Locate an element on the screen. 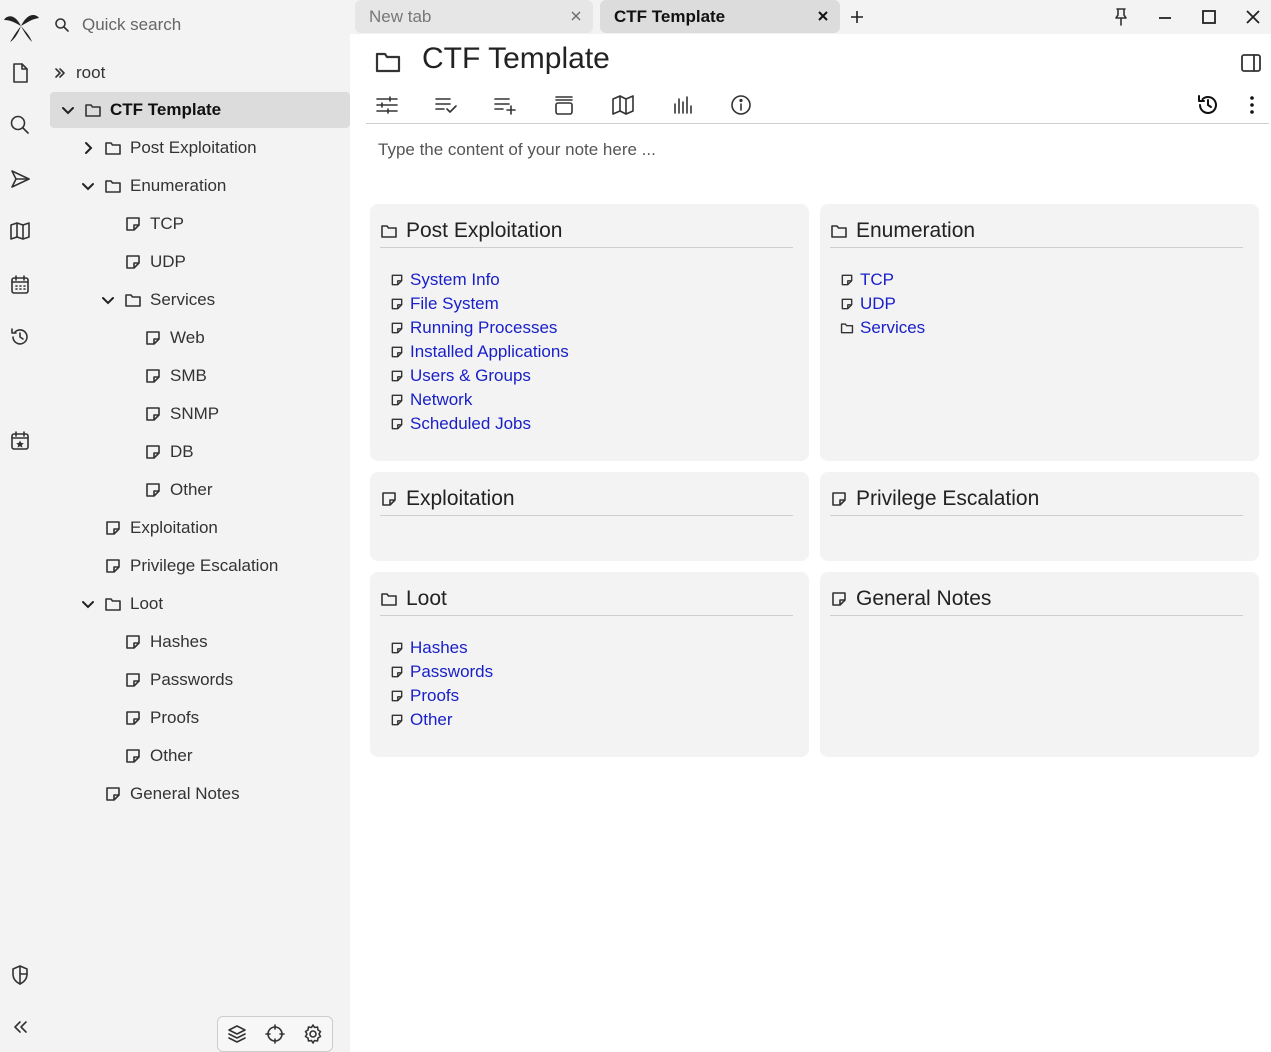 This screenshot has height=1052, width=1271. gear-icon is located at coordinates (313, 1034).